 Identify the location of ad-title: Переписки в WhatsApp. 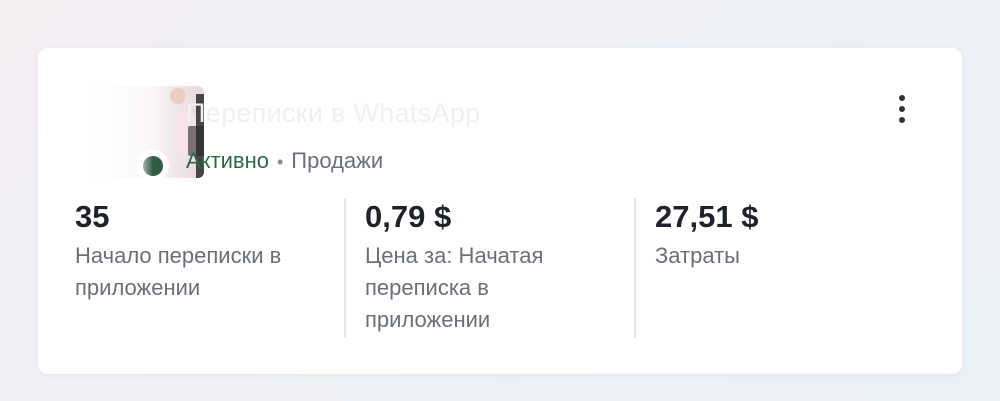
(333, 113).